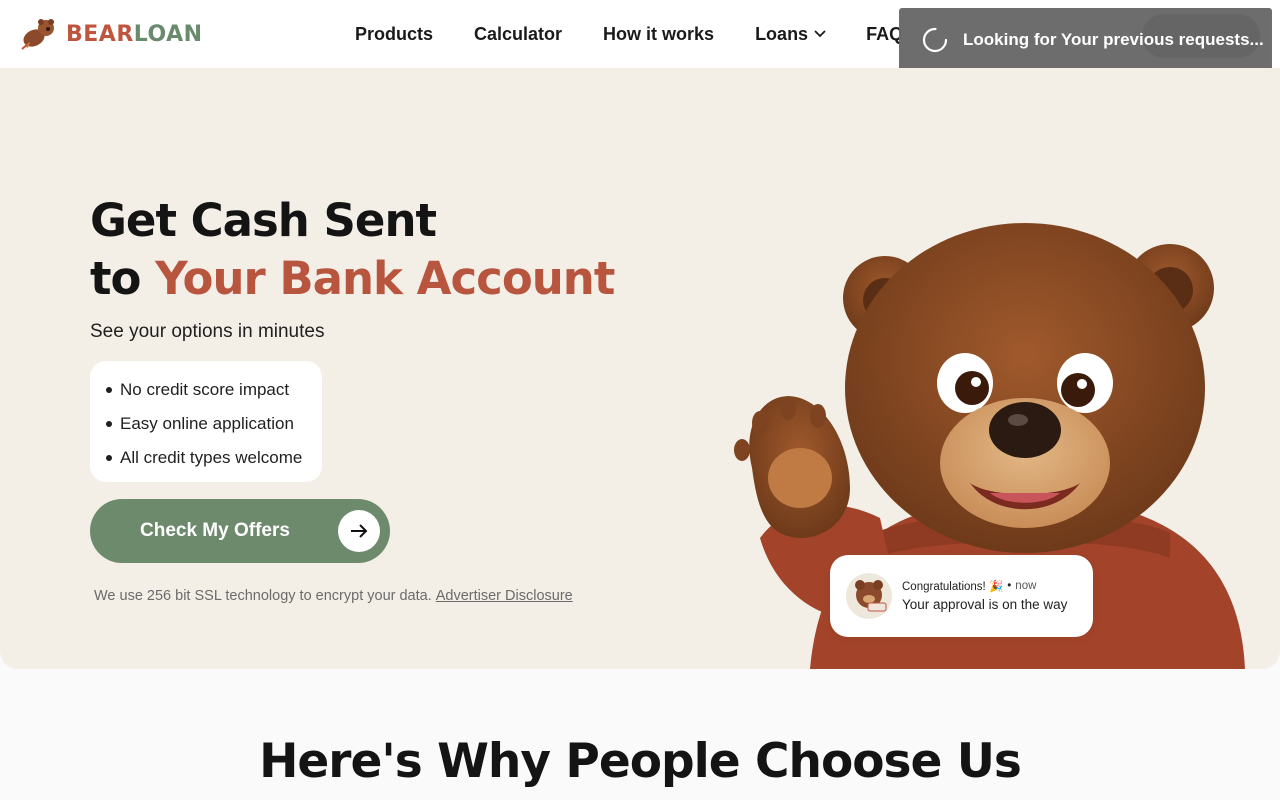 Image resolution: width=1280 pixels, height=800 pixels. Describe the element at coordinates (935, 40) in the screenshot. I see `spinner-icon` at that location.